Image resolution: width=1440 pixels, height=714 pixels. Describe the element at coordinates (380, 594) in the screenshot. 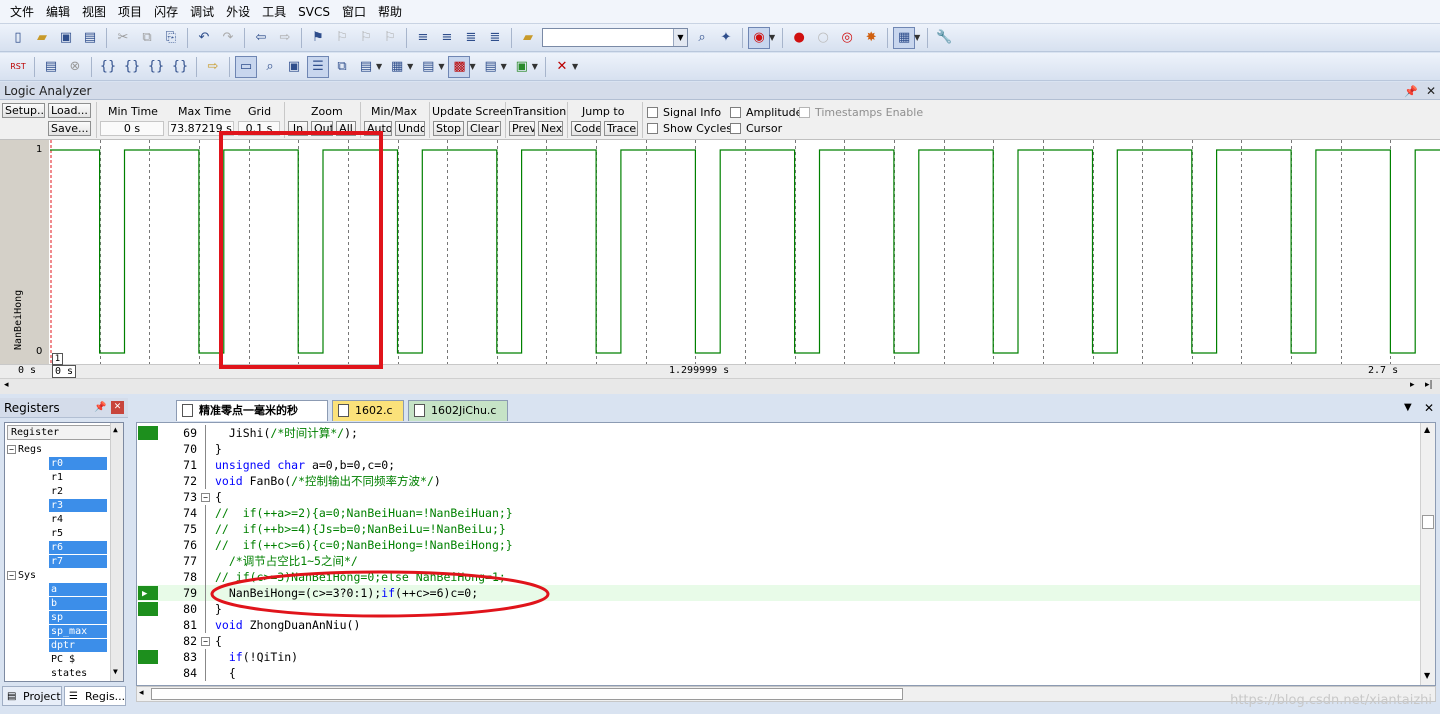

I see `annotation-ellipse` at that location.